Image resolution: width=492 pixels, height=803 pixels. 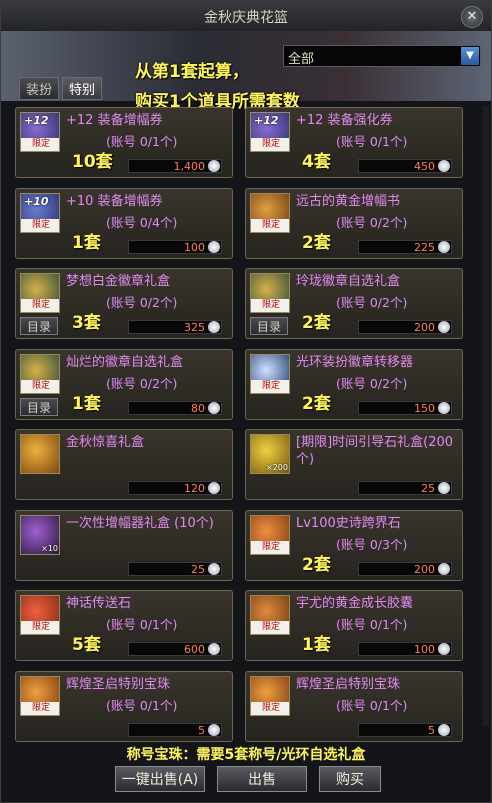 I want to click on buy-button: 购买, so click(x=350, y=779).